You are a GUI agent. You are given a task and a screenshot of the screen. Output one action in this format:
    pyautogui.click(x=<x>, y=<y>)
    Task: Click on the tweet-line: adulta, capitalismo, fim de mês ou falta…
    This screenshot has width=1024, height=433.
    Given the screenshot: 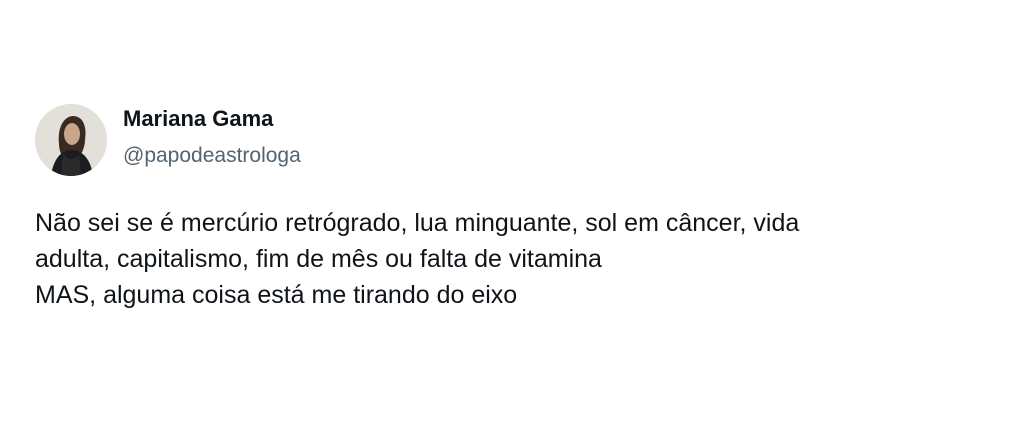 What is the action you would take?
    pyautogui.click(x=318, y=259)
    